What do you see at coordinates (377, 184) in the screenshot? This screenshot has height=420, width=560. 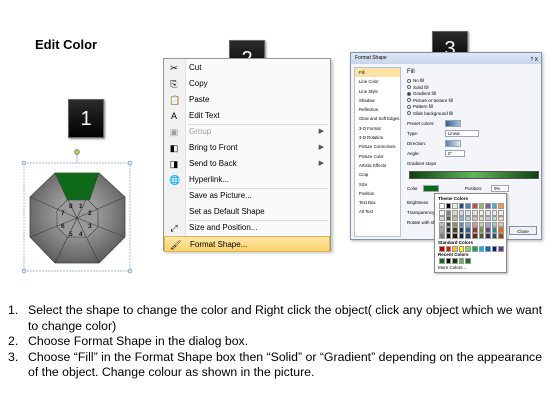 I see `category-size: Size` at bounding box center [377, 184].